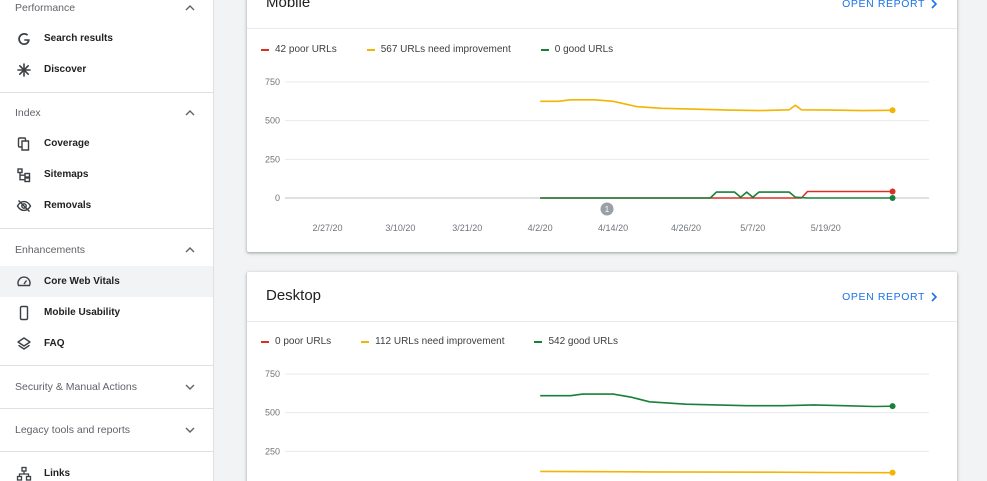 This screenshot has height=481, width=987. I want to click on smartphone-icon, so click(24, 313).